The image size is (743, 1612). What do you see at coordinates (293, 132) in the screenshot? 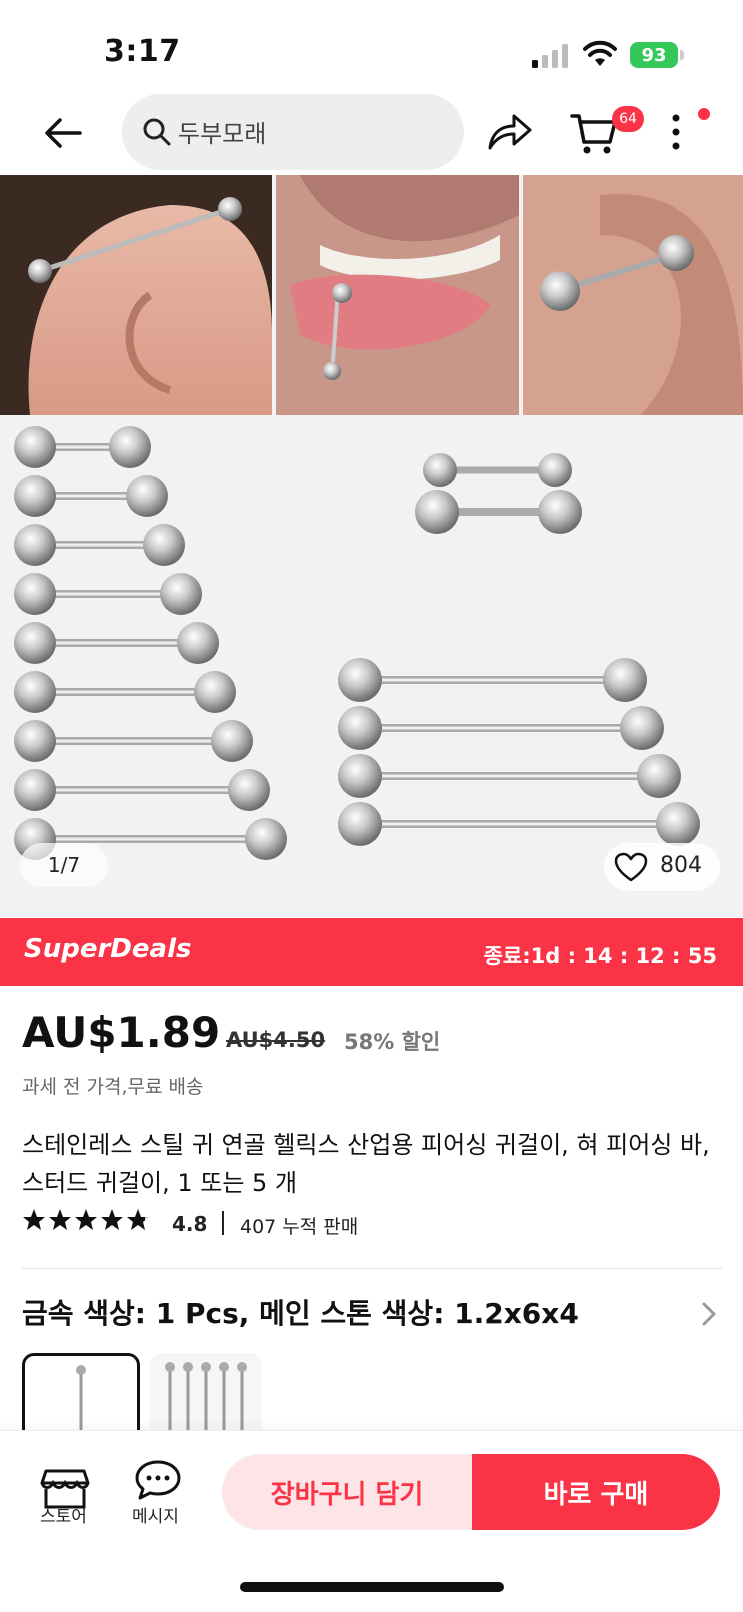
I see `search-input` at bounding box center [293, 132].